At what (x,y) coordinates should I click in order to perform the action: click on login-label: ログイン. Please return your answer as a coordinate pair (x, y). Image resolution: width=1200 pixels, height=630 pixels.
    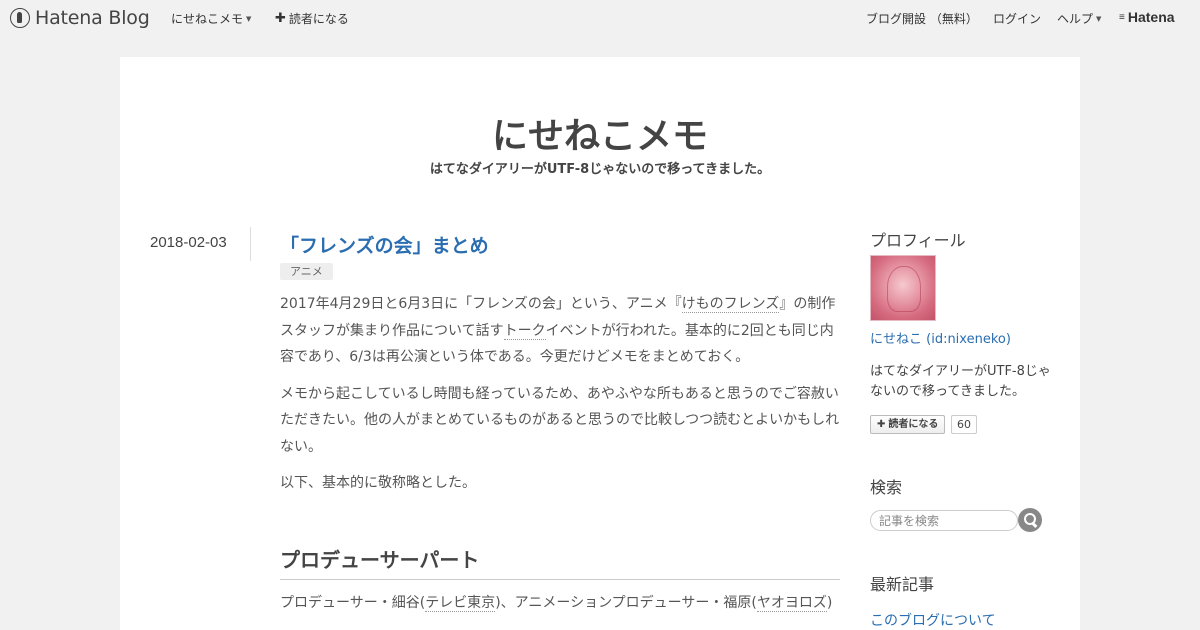
    Looking at the image, I should click on (1017, 19).